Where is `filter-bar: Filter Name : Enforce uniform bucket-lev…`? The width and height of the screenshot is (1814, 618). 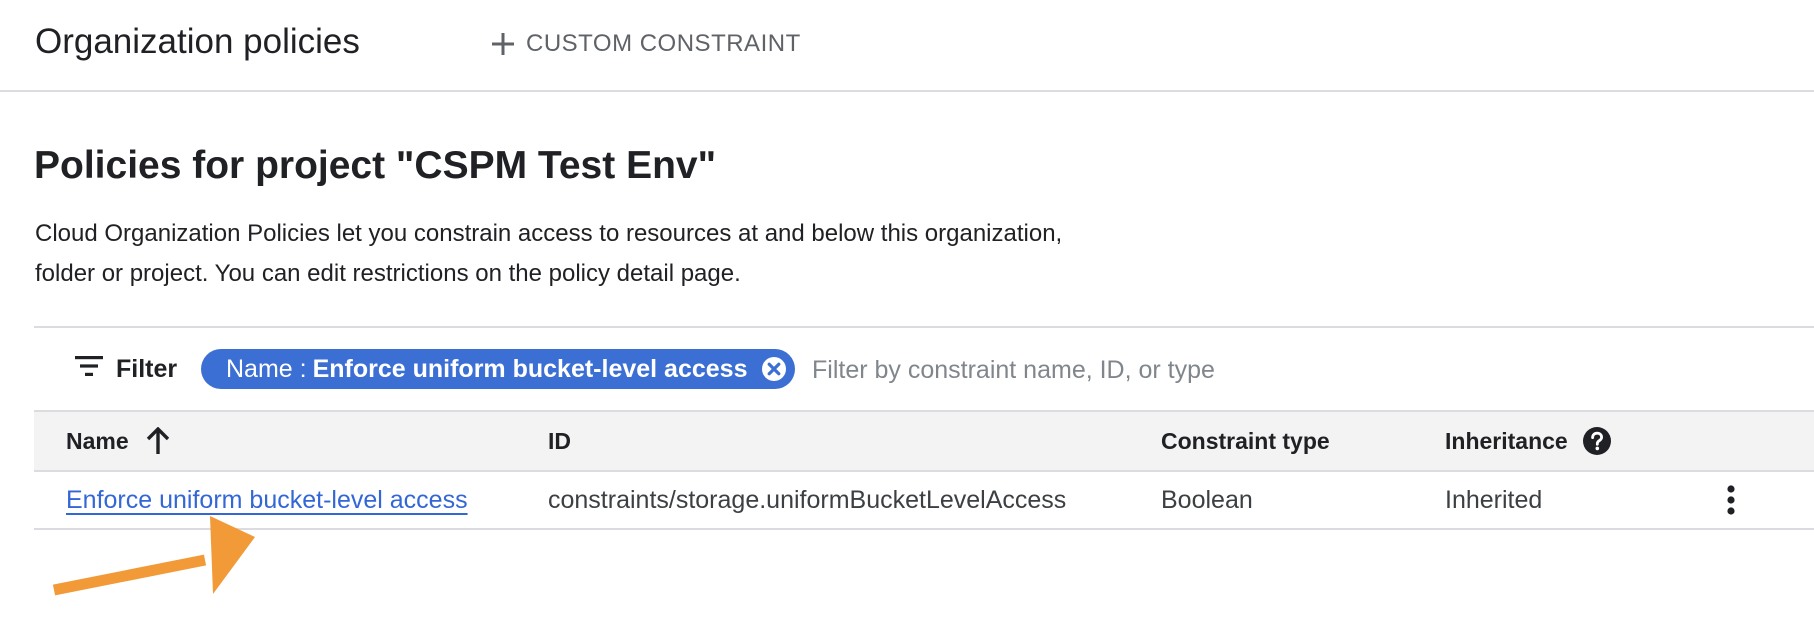
filter-bar: Filter Name : Enforce uniform bucket-lev… is located at coordinates (924, 368).